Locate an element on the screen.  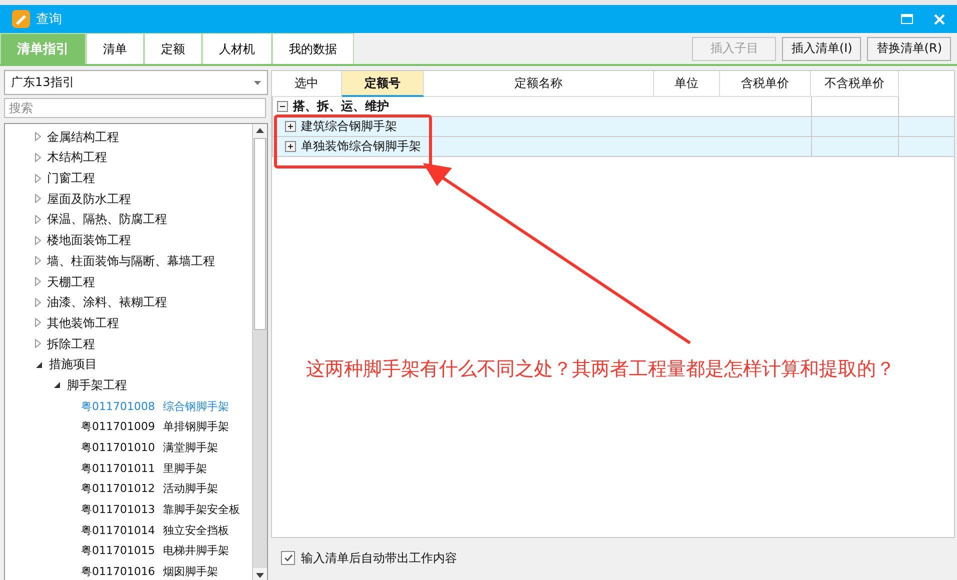
tree-item: 油漆、涂料、裱糊工程 is located at coordinates (107, 303).